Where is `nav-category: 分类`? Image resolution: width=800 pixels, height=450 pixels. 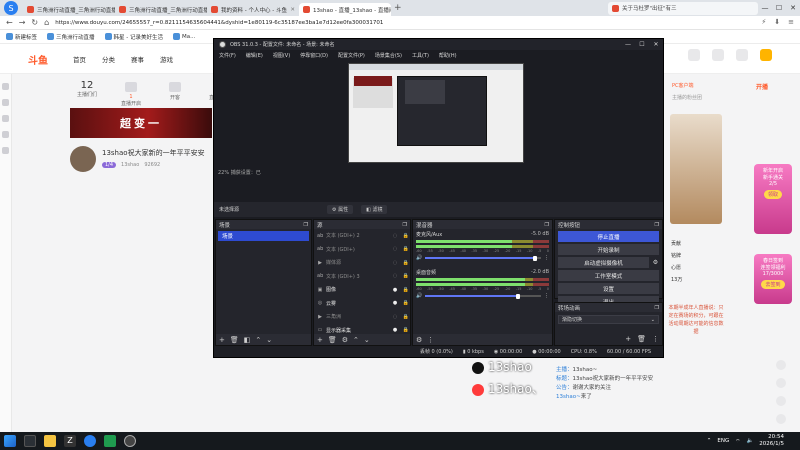
nav-category: 分类 is located at coordinates (108, 59).